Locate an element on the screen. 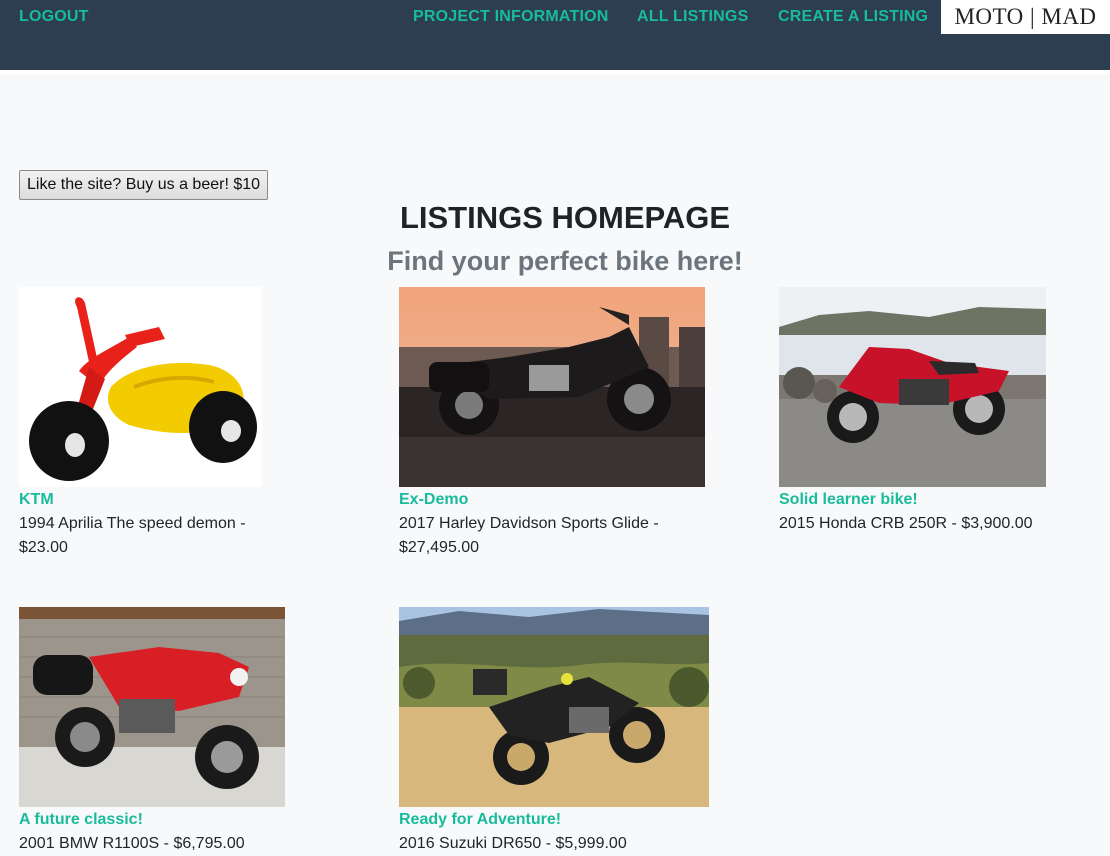  listing-description: 2015 Honda CRB 250R - $3,900.00 is located at coordinates (906, 523).